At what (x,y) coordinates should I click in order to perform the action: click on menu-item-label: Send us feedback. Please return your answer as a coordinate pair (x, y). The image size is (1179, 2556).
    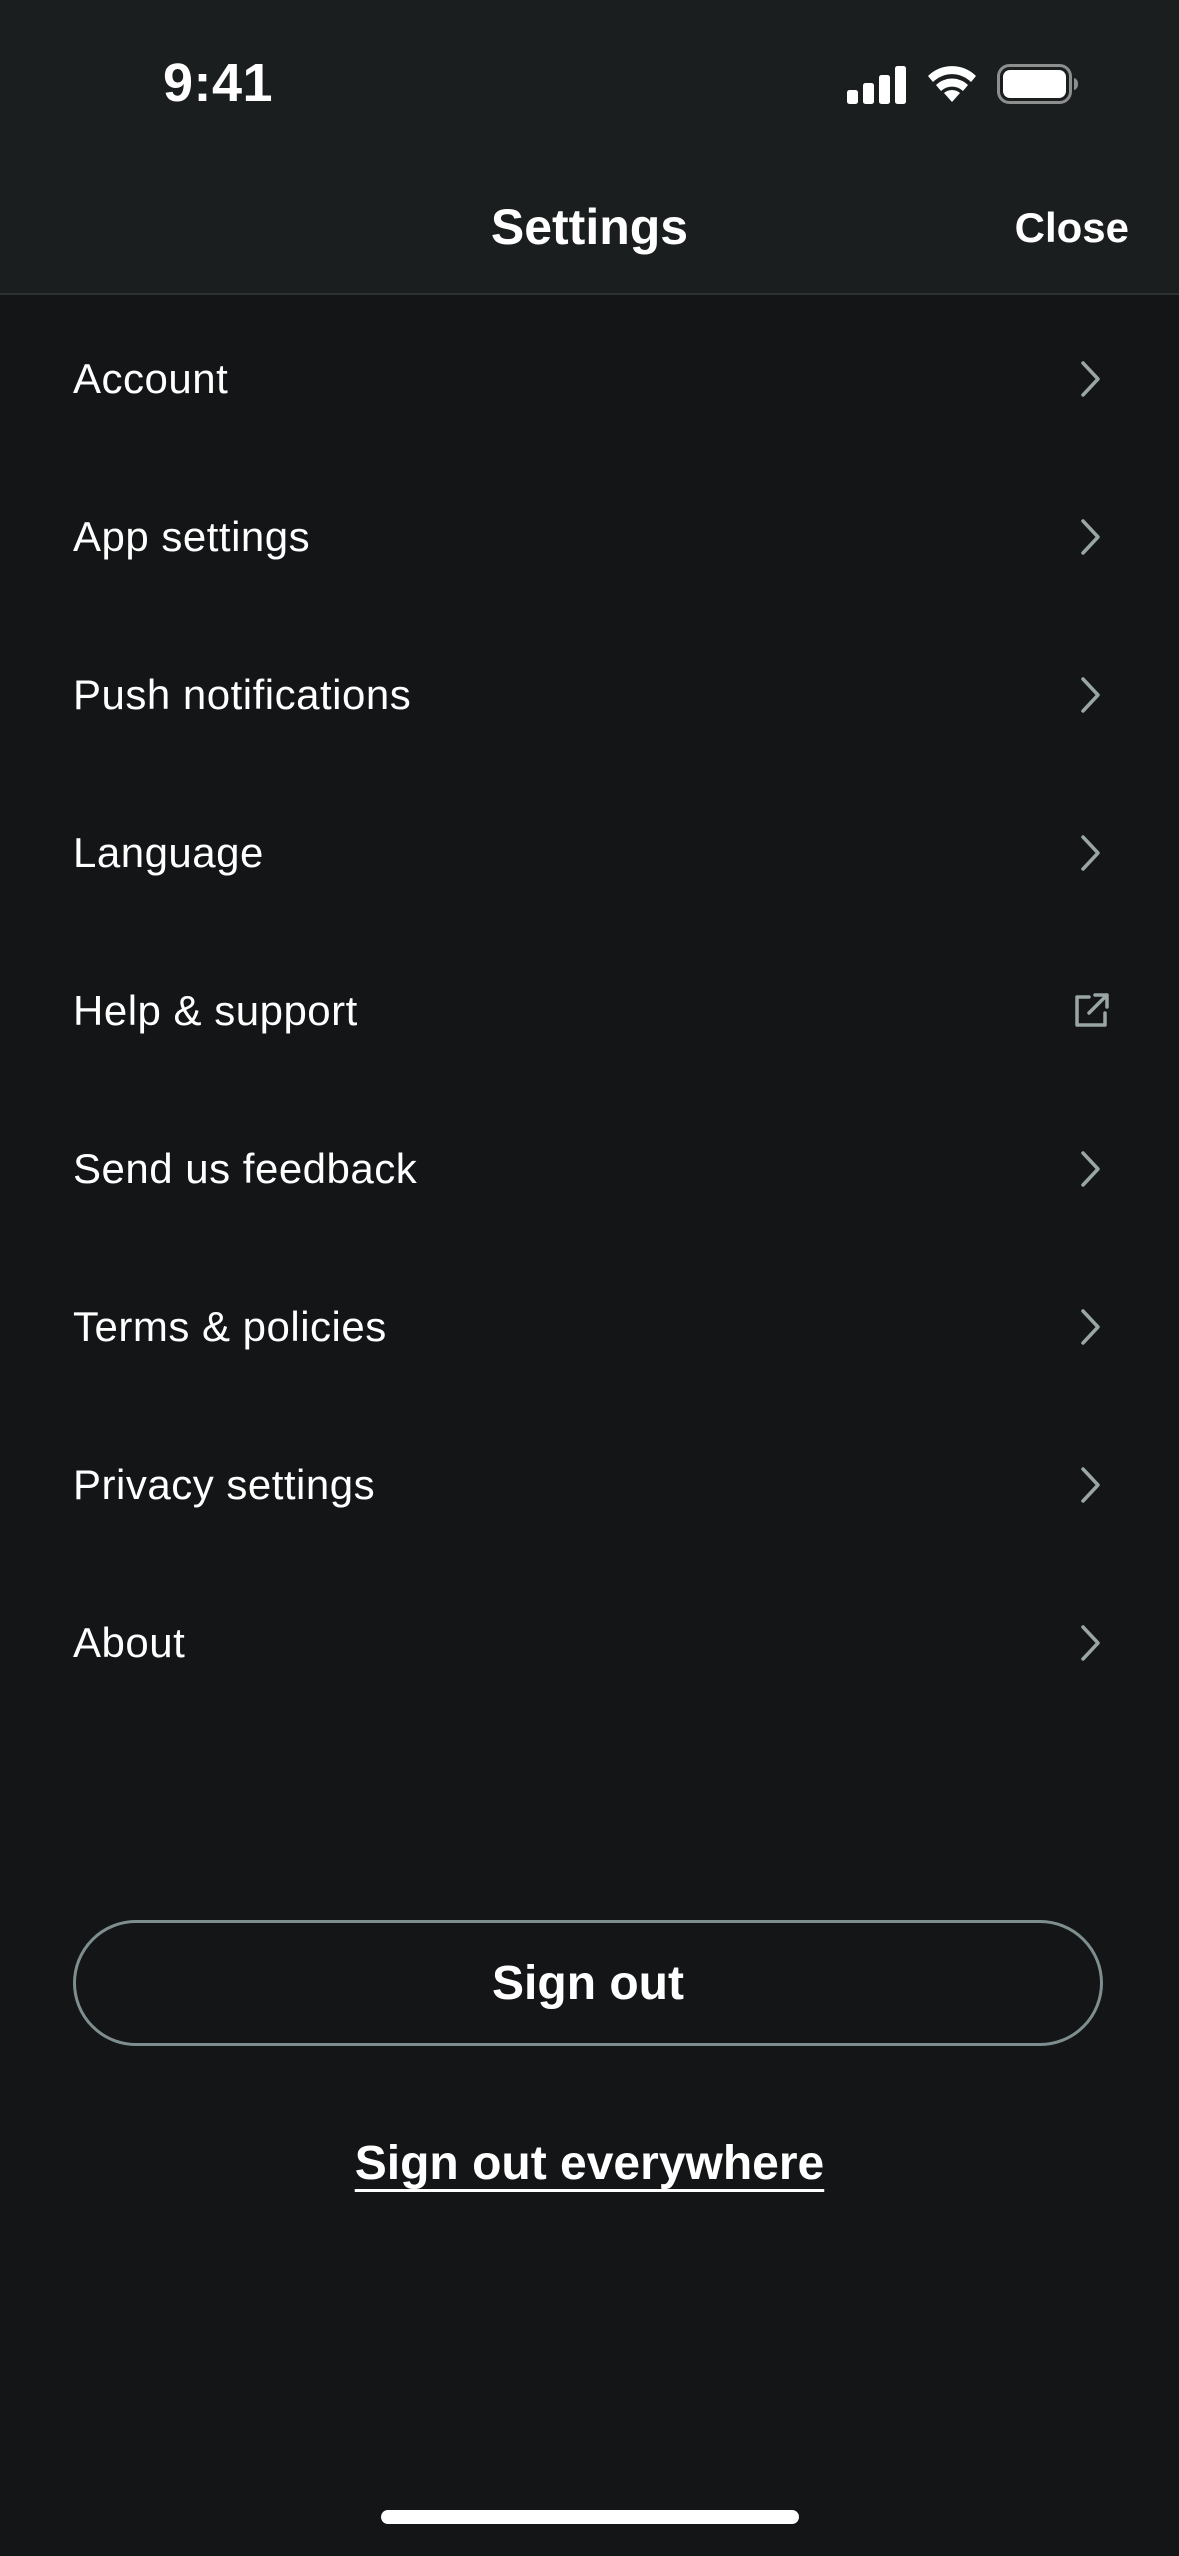
    Looking at the image, I should click on (245, 1168).